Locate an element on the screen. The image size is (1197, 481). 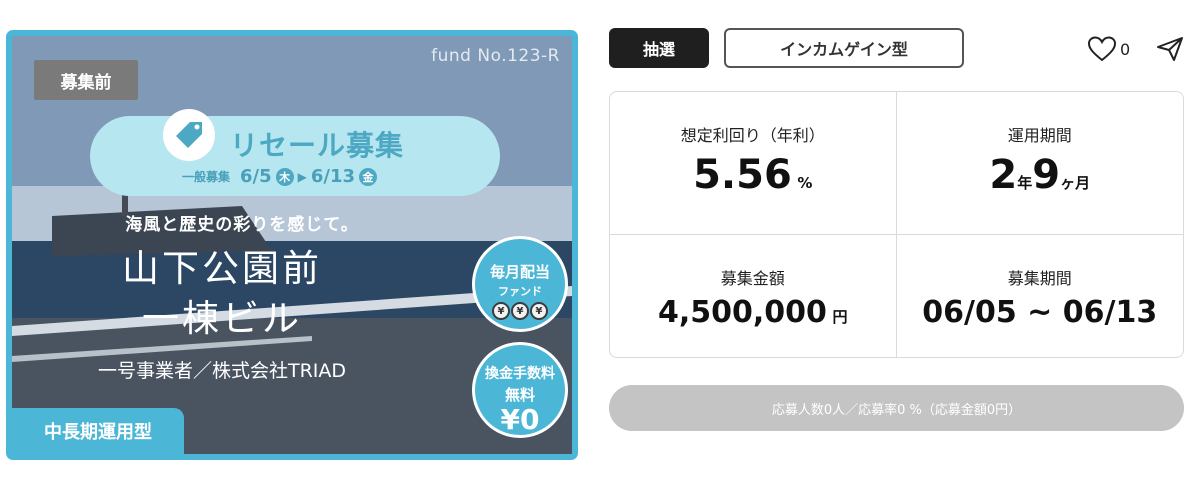
amount-number: 4,500,000 is located at coordinates (742, 312).